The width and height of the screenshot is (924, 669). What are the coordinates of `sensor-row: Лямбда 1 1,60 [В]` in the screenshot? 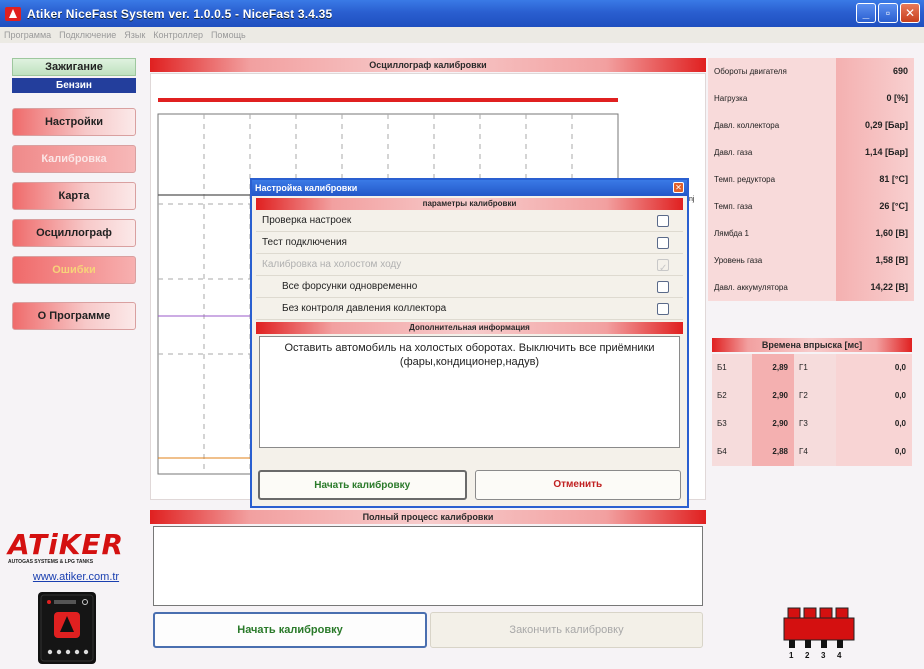 It's located at (811, 233).